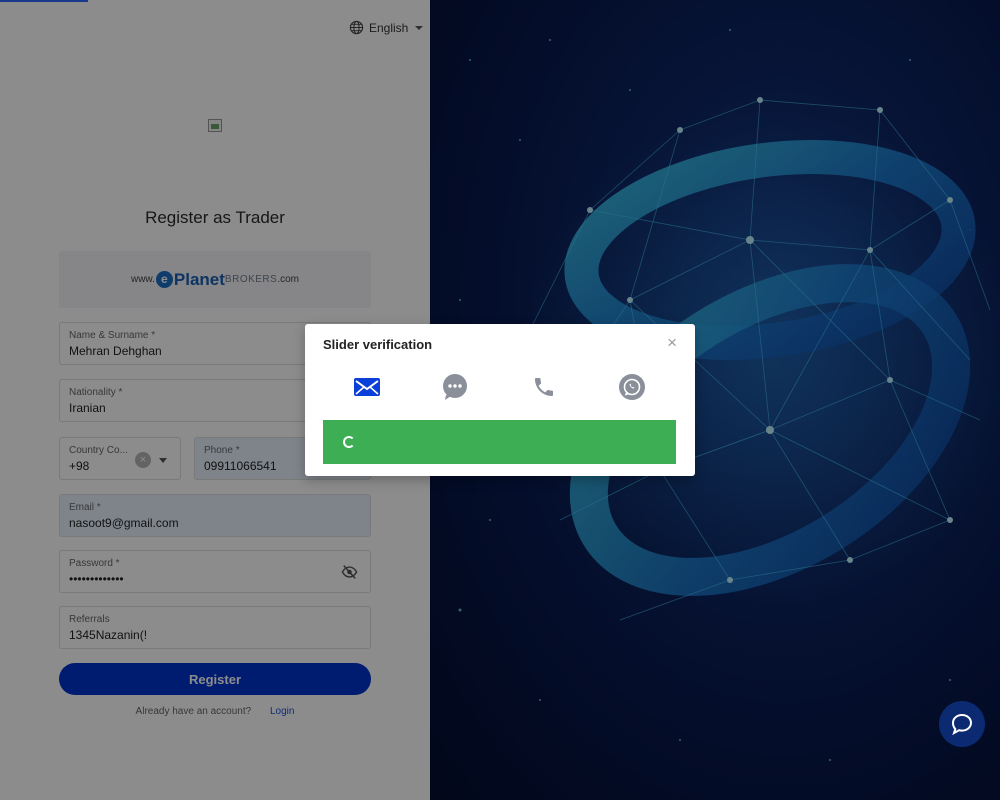  I want to click on whatsapp-icon, so click(632, 387).